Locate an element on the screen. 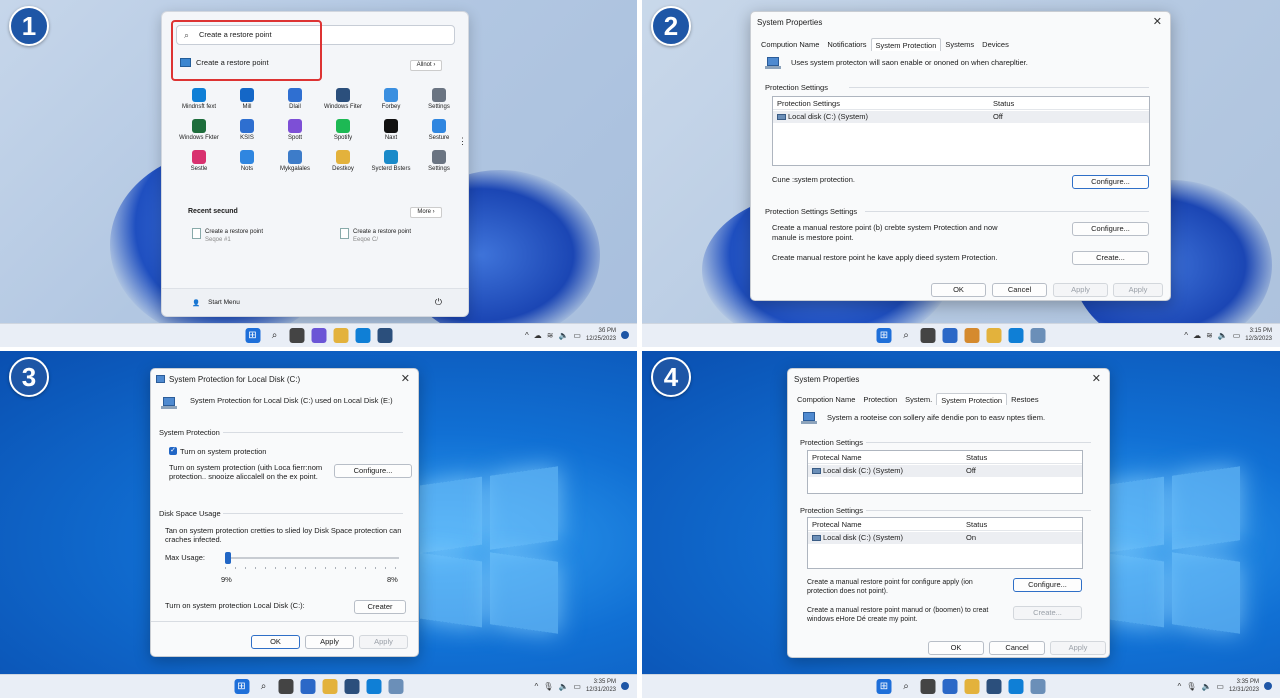  chat-icon is located at coordinates (318, 335).